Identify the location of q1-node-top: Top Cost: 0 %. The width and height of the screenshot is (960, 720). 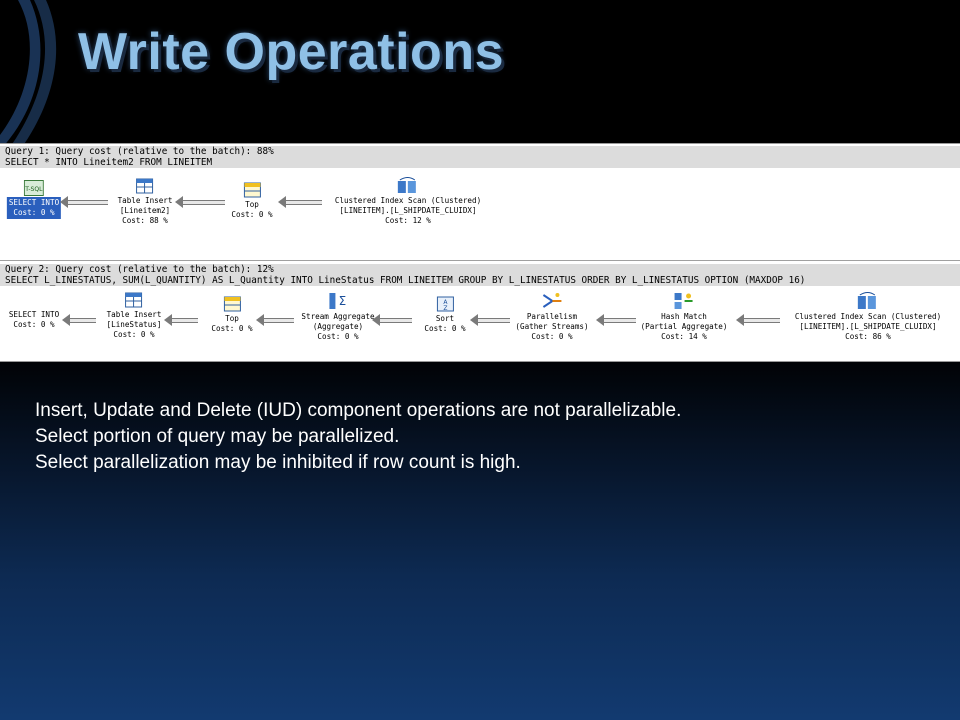
(252, 200).